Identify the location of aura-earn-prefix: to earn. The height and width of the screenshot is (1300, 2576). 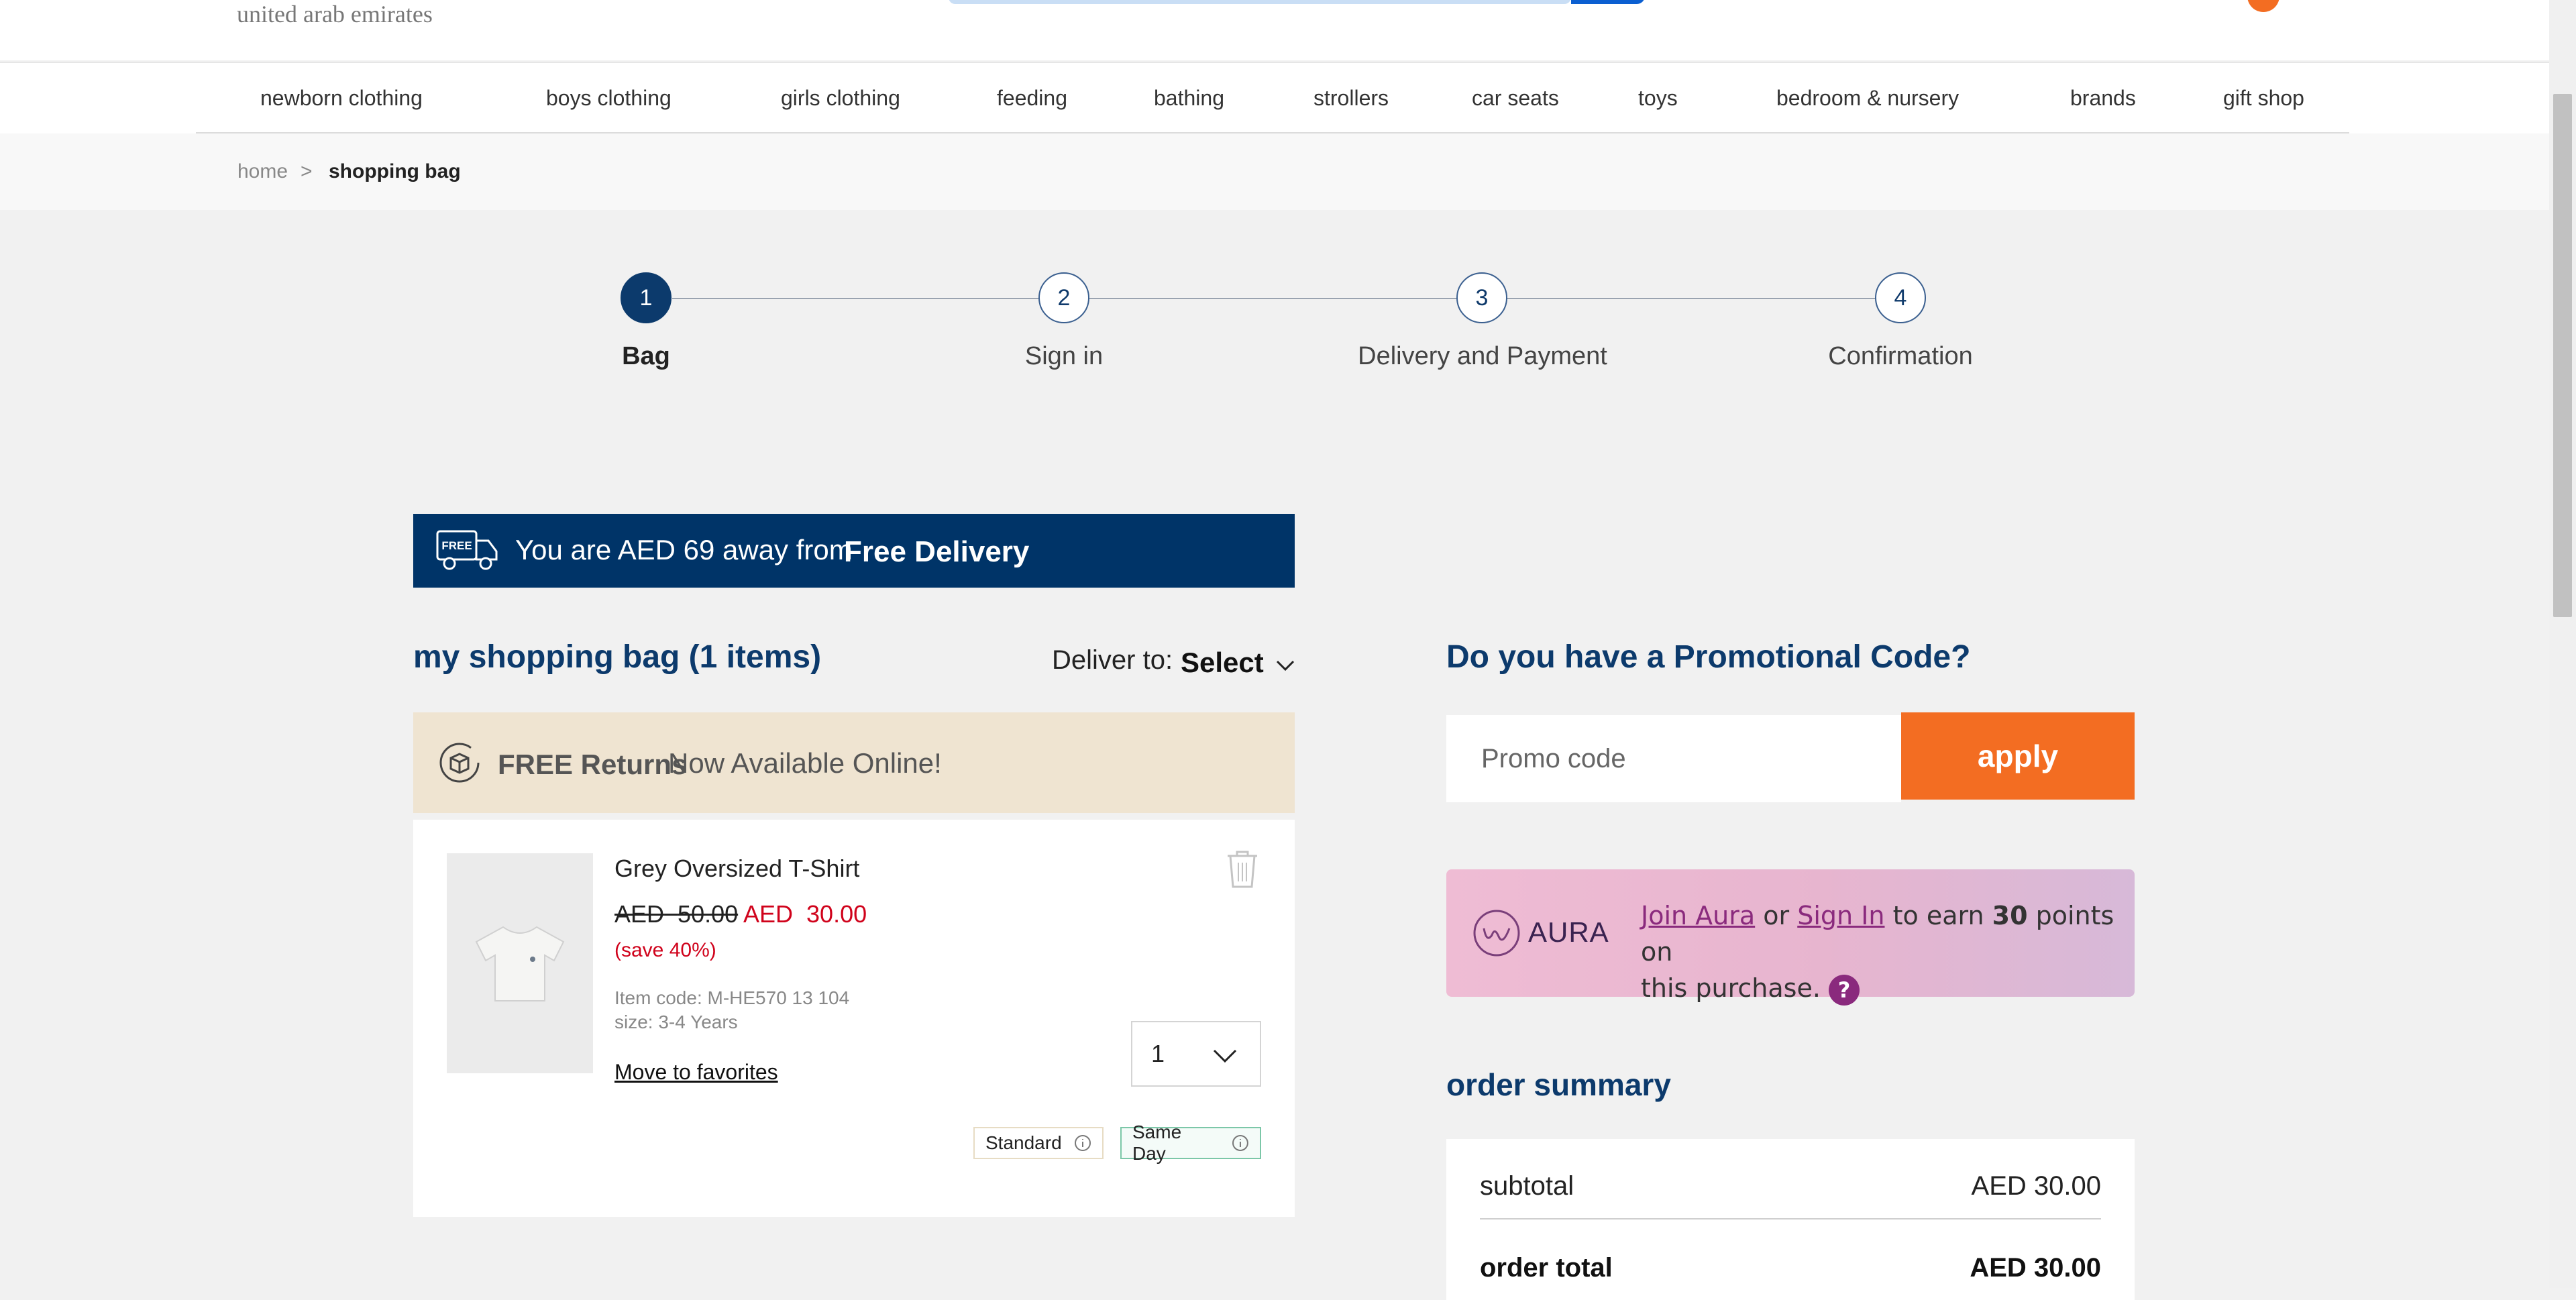
(1938, 916).